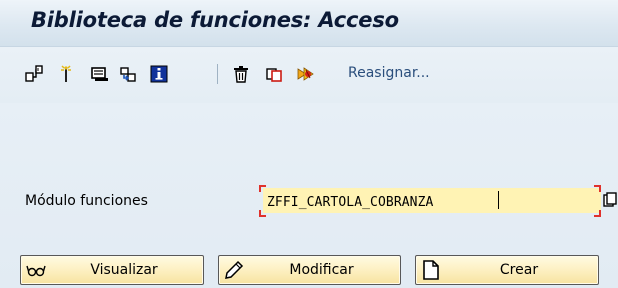  I want to click on value-help-icon, so click(610, 201).